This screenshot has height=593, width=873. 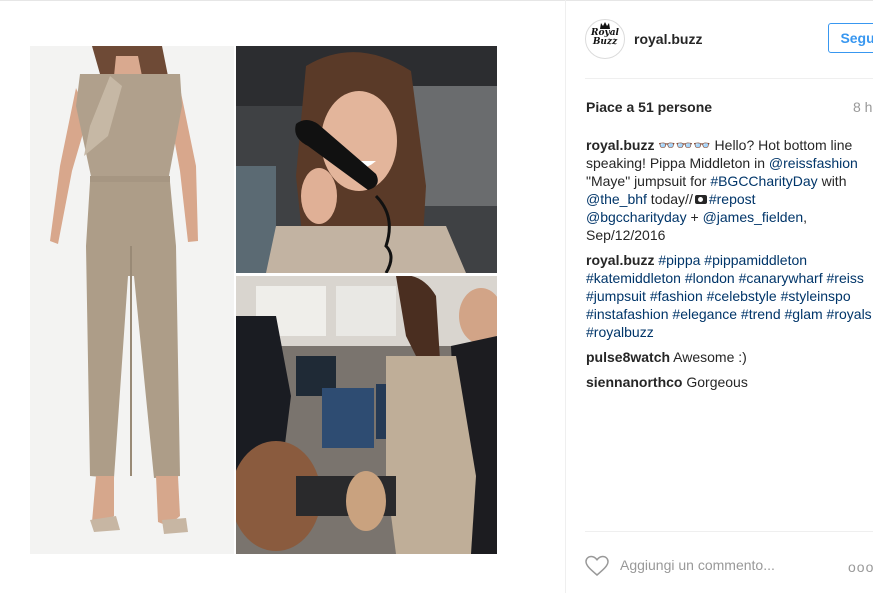 What do you see at coordinates (634, 382) in the screenshot?
I see `comment-username: siennanorthco` at bounding box center [634, 382].